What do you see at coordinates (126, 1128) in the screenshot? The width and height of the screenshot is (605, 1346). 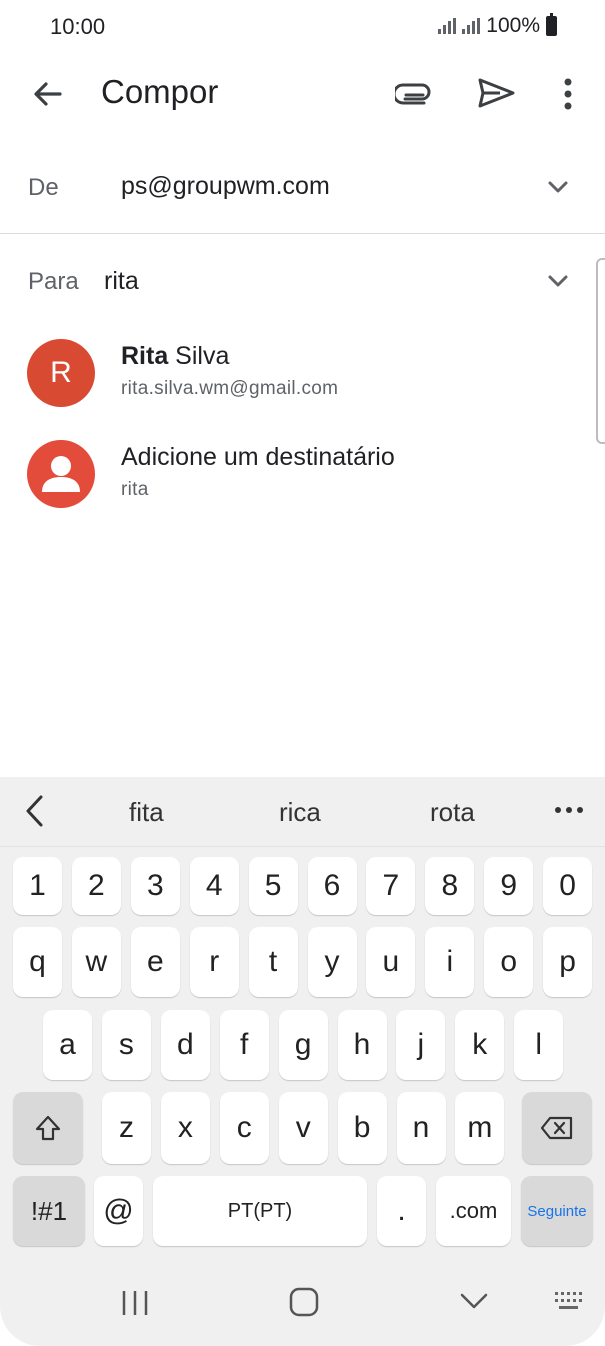 I see `key-z: z` at bounding box center [126, 1128].